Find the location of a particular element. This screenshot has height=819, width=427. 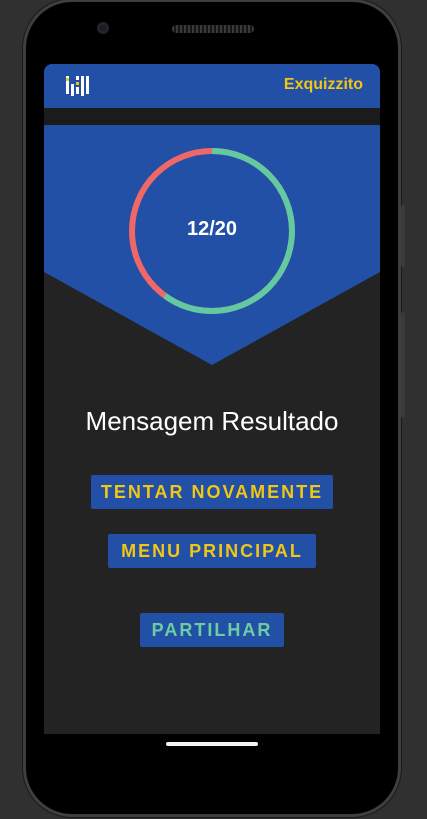

front-camera is located at coordinates (103, 28).